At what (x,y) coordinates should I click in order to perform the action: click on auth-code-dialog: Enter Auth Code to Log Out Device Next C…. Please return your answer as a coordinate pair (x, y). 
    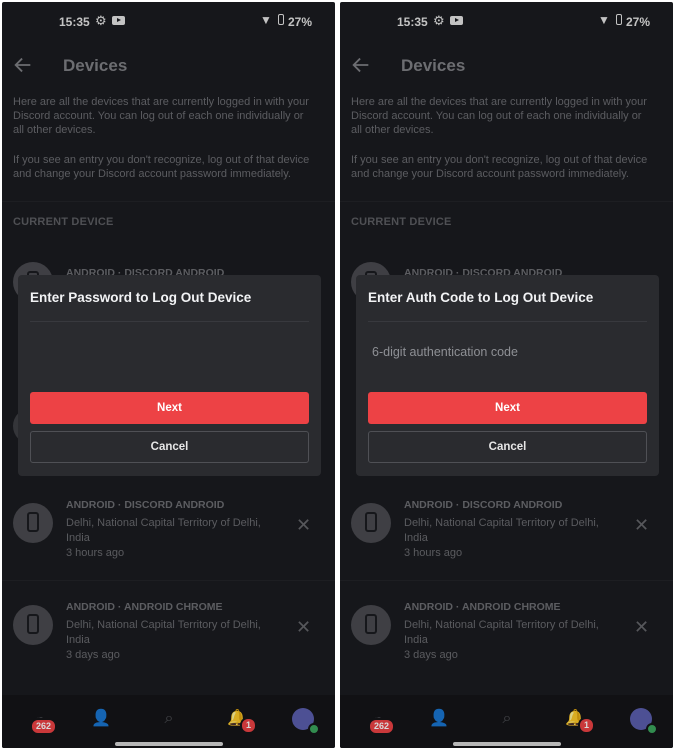
    Looking at the image, I should click on (507, 375).